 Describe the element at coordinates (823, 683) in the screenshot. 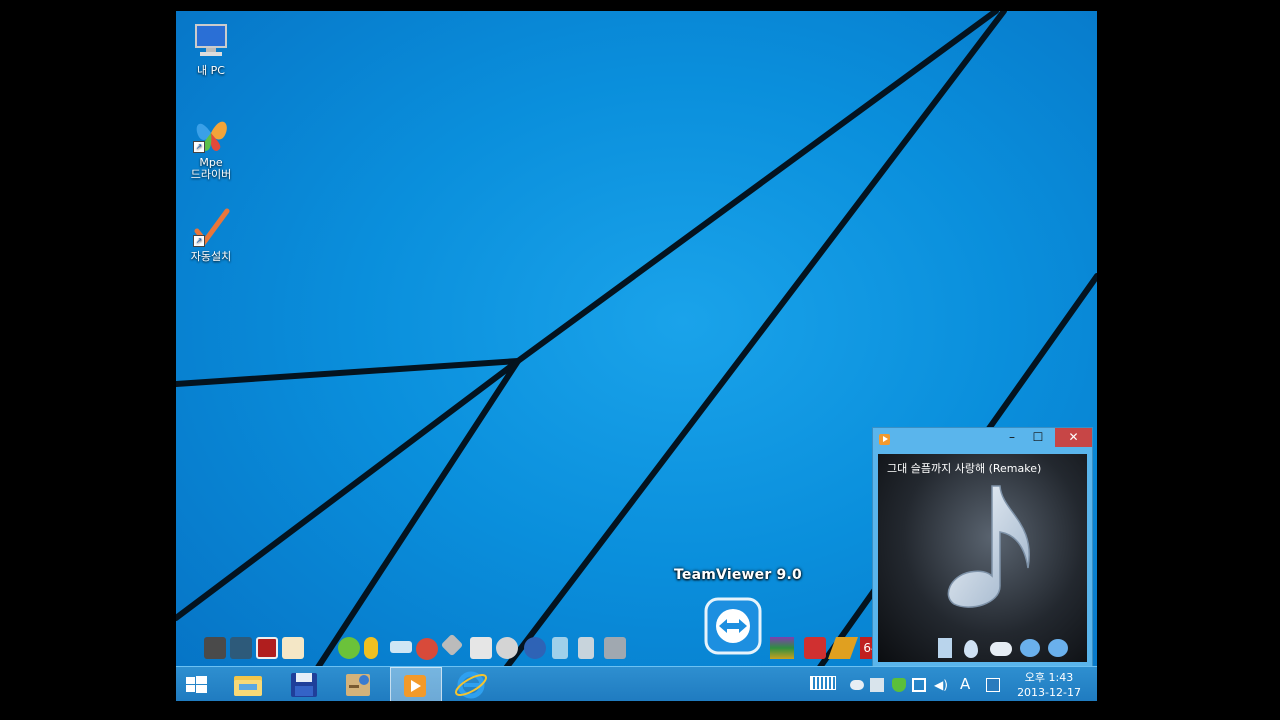

I see `keyboard-icon` at that location.